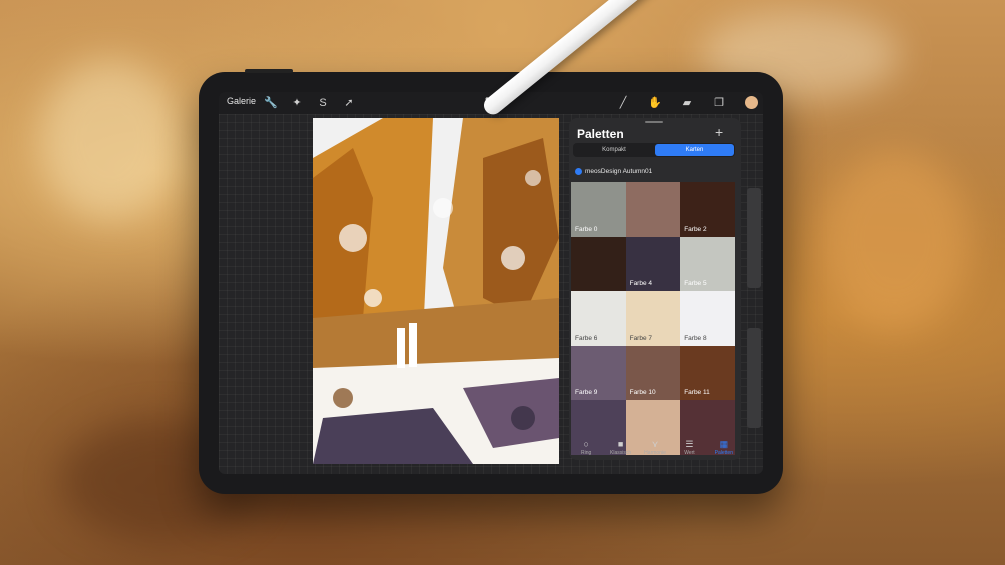 The image size is (1005, 565). What do you see at coordinates (586, 444) in the screenshot?
I see `ring-icon: ○` at bounding box center [586, 444].